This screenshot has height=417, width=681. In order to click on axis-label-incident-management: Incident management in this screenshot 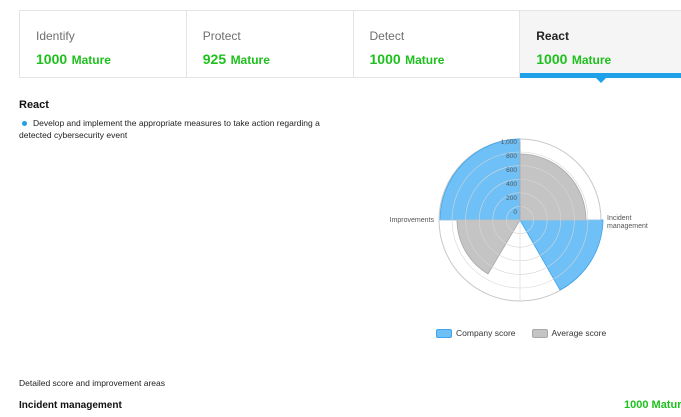, I will do `click(627, 222)`.